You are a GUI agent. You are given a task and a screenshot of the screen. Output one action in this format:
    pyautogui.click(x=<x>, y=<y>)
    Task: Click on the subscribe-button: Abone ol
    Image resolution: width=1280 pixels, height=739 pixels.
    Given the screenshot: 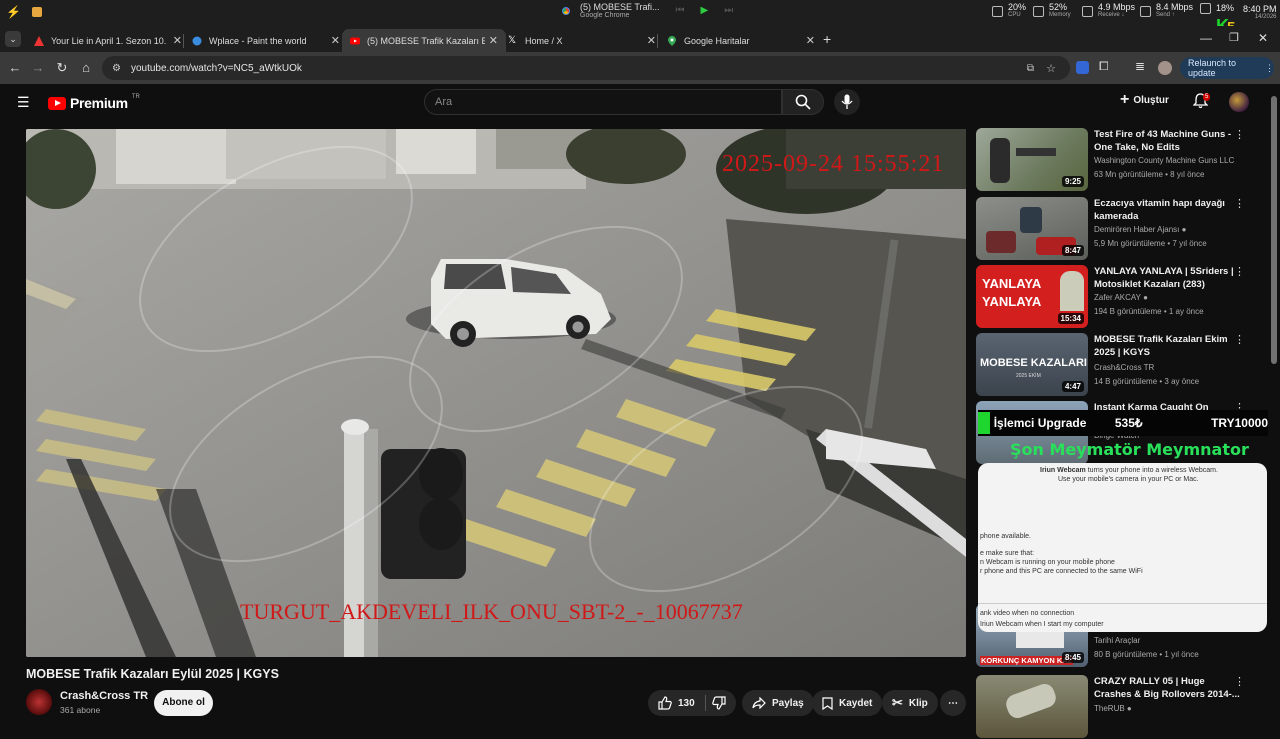 What is the action you would take?
    pyautogui.click(x=183, y=703)
    